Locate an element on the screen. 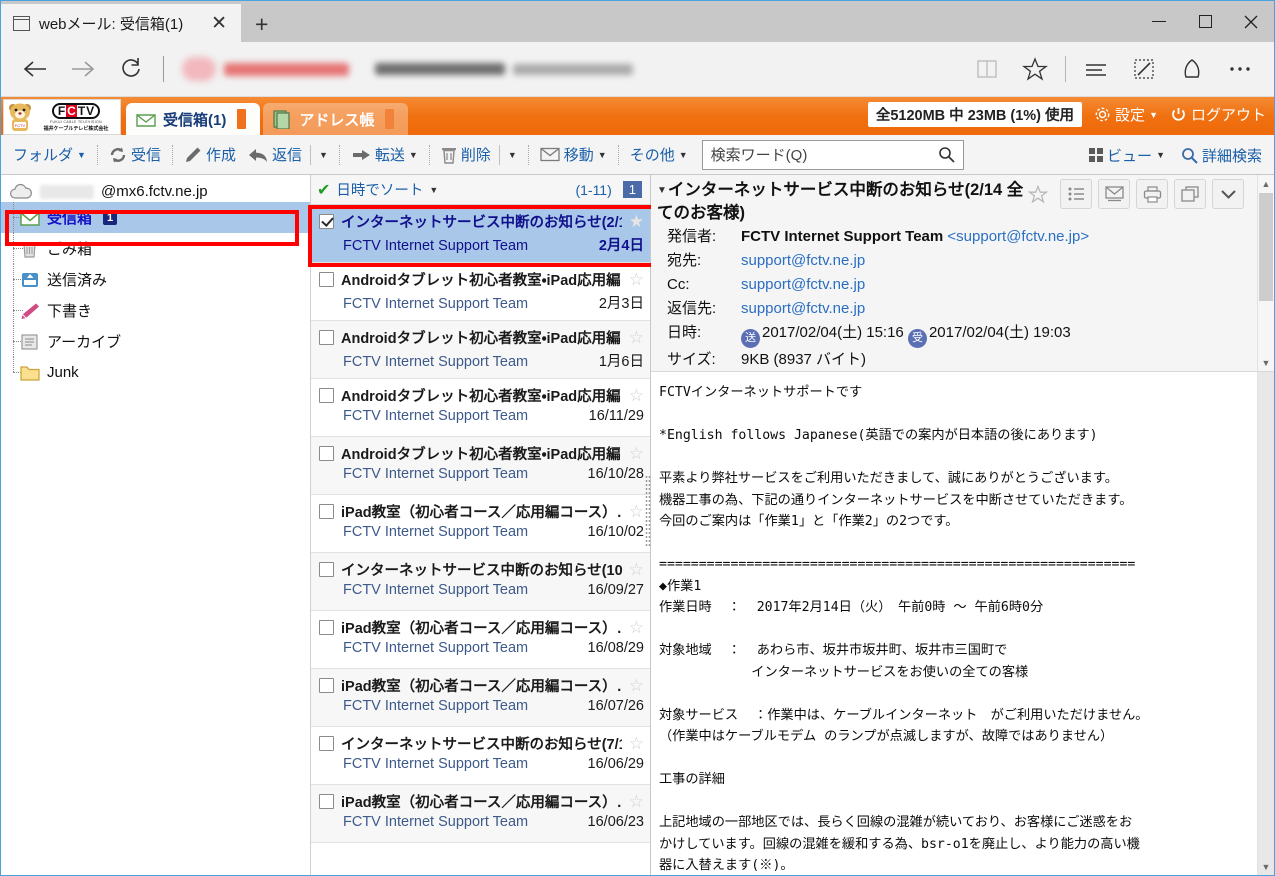 The image size is (1275, 876). reload-icon is located at coordinates (131, 69).